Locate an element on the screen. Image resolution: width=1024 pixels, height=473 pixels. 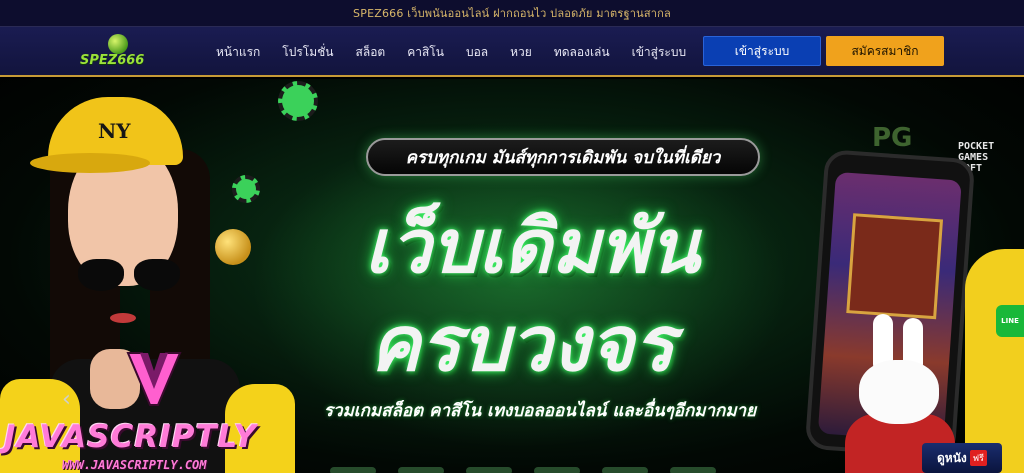
site-logo: SPEZ666 is located at coordinates (118, 52).